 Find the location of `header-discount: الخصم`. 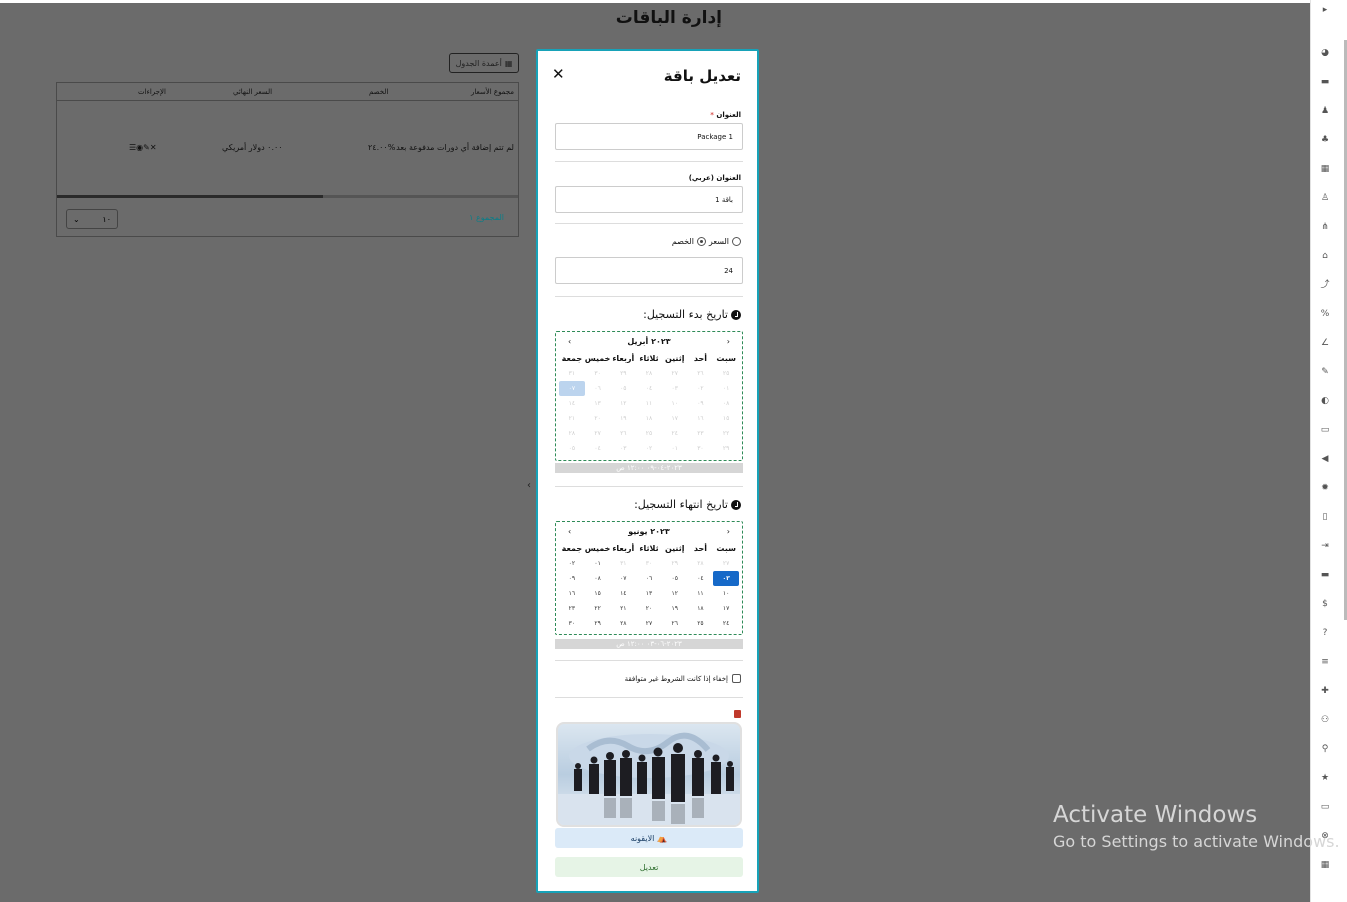

header-discount: الخصم is located at coordinates (378, 92).